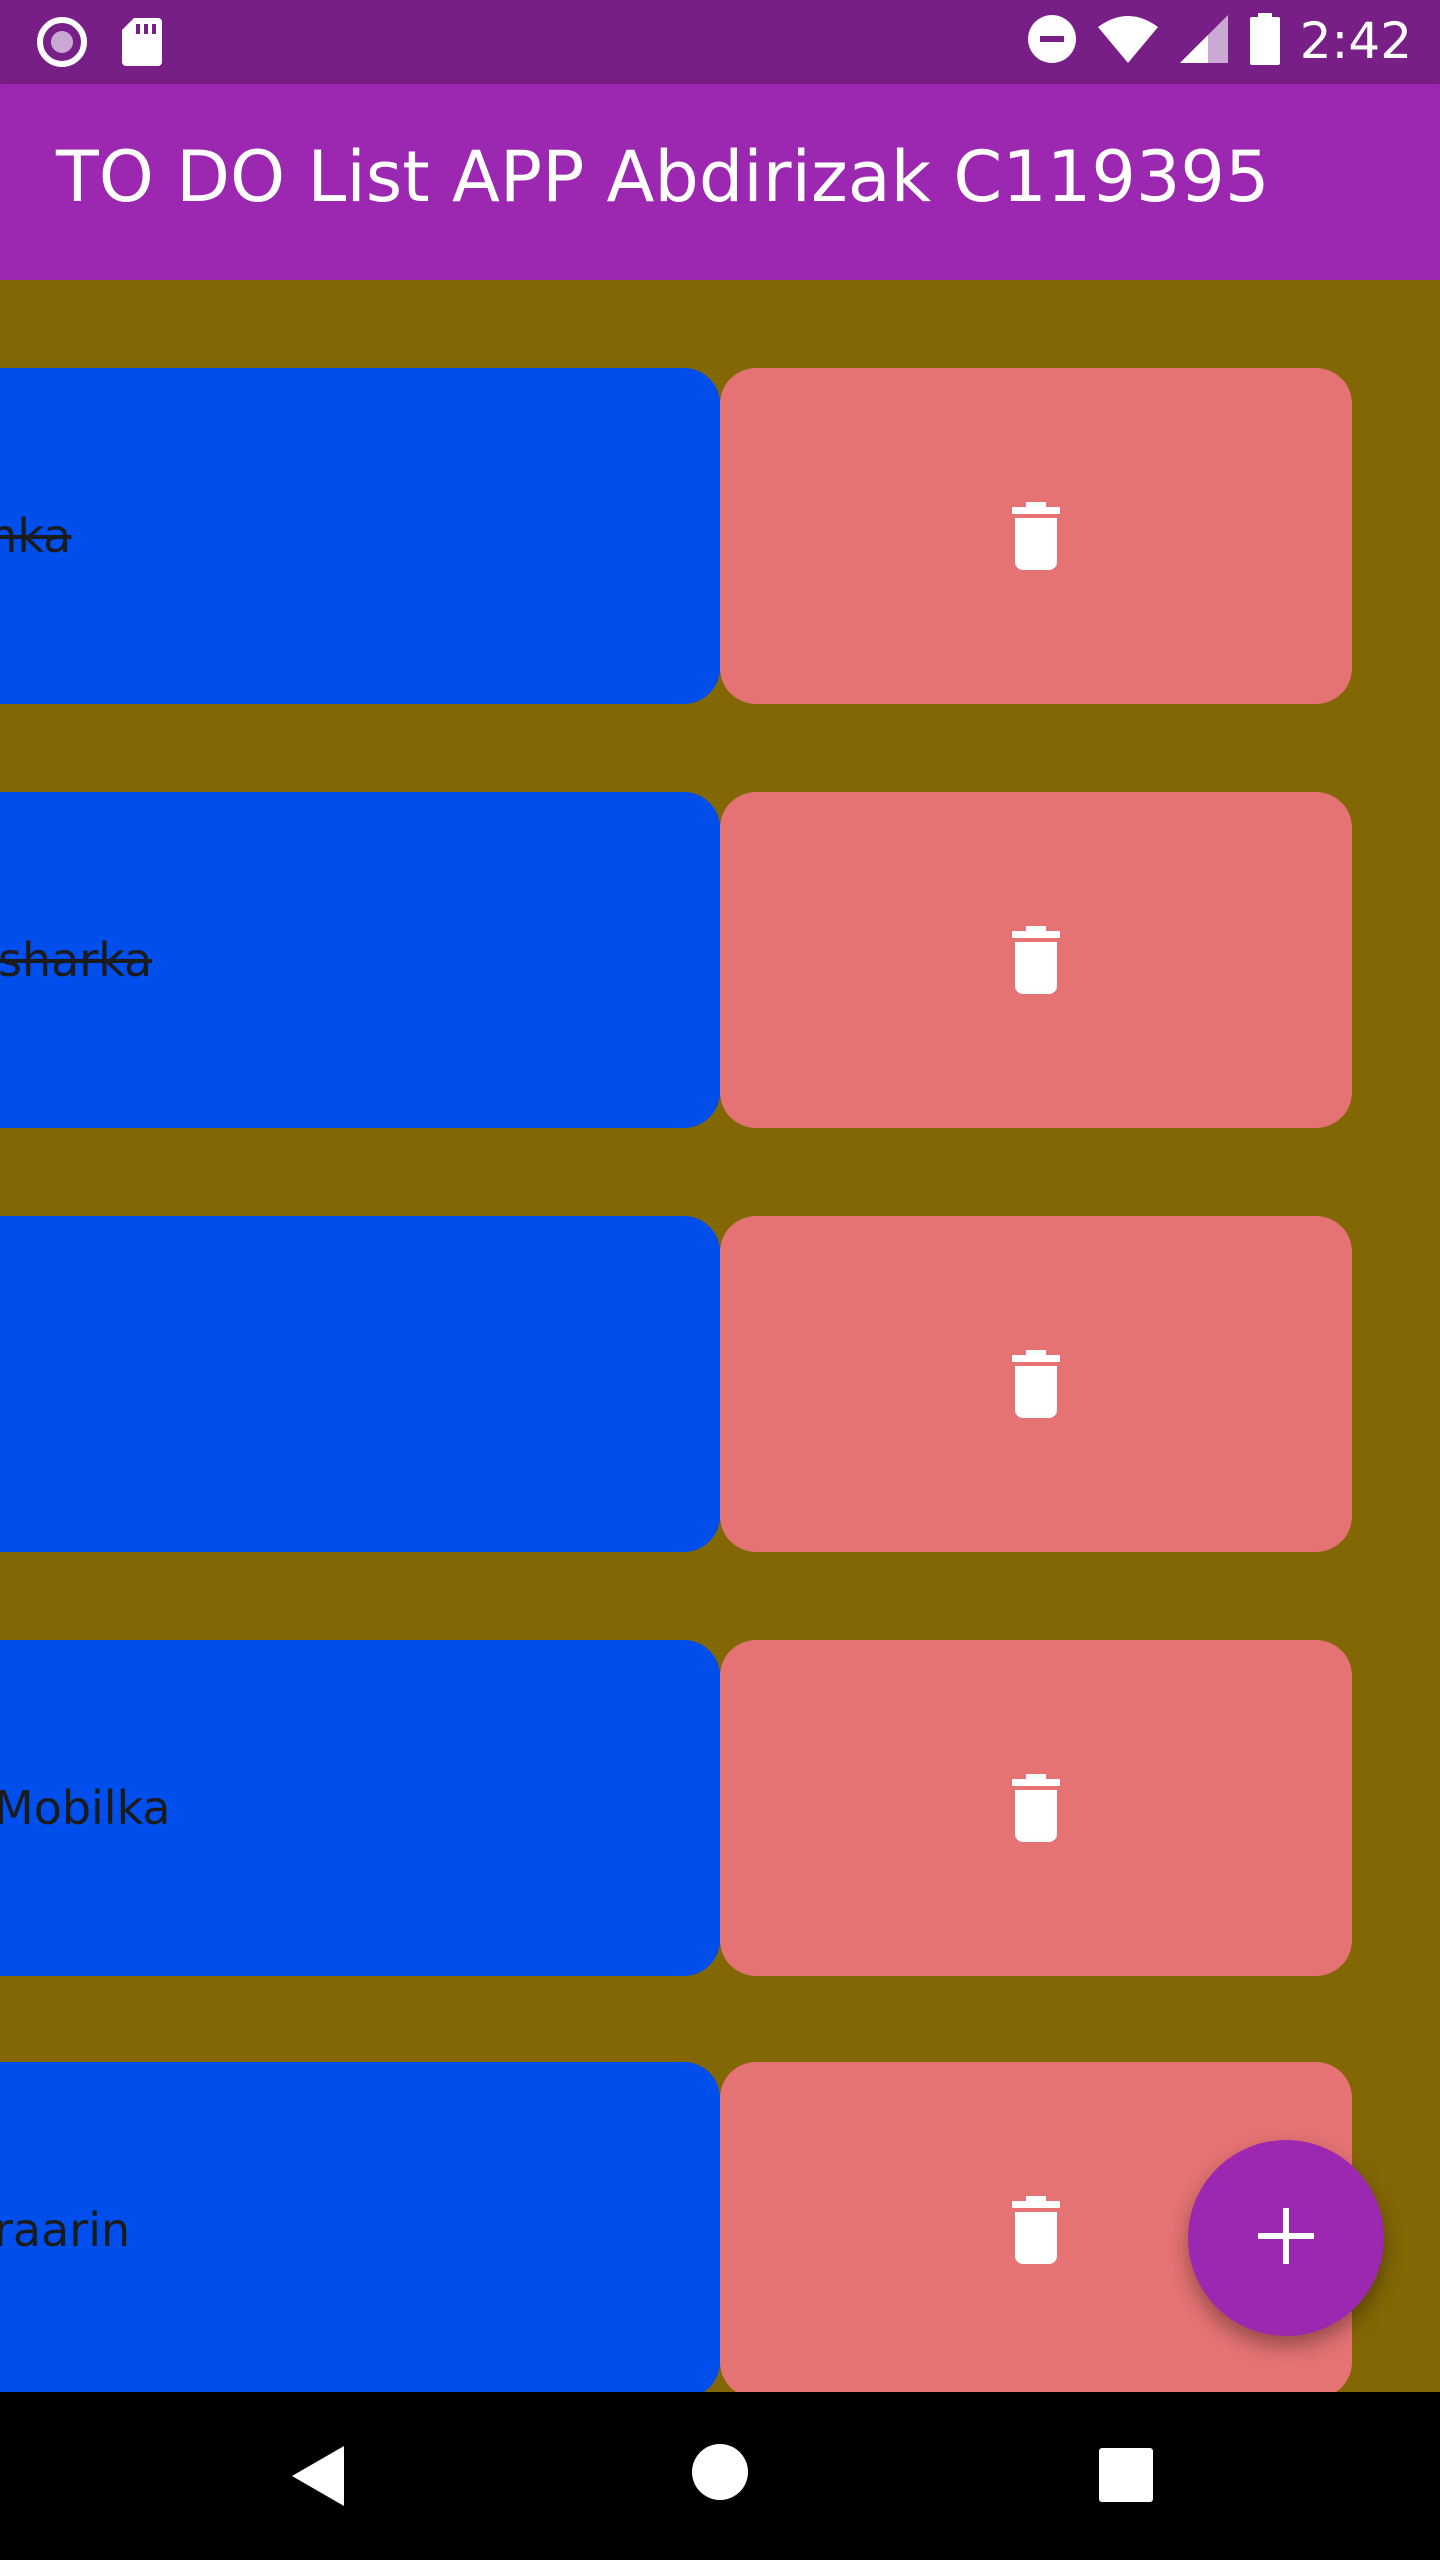 Image resolution: width=1440 pixels, height=2560 pixels. I want to click on task-text: anka, so click(36, 536).